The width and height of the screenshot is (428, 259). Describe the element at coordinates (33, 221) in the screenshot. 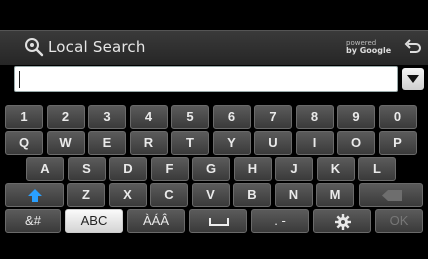

I see `symbols-key: &#` at that location.